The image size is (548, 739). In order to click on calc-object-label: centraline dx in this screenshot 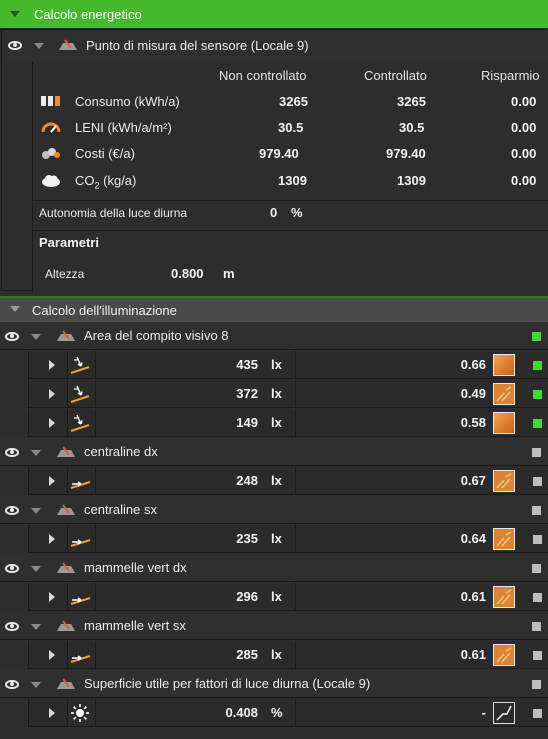, I will do `click(121, 451)`.